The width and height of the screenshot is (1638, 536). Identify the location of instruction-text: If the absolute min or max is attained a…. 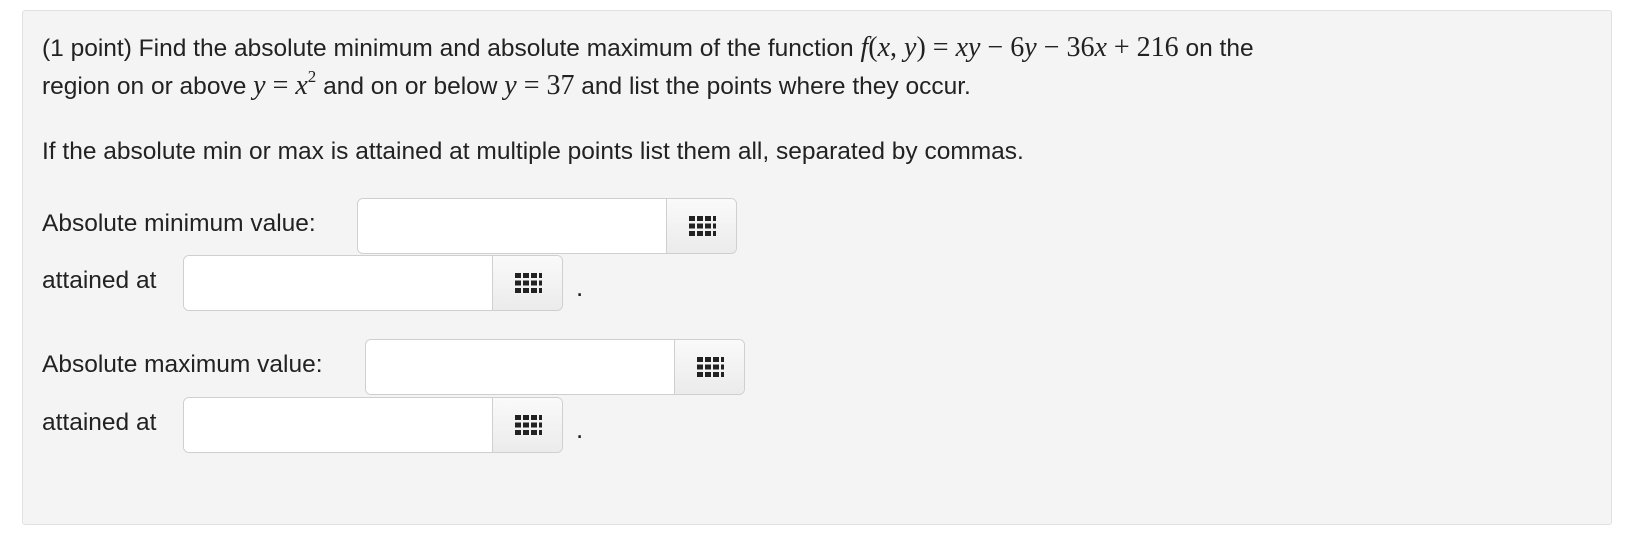
(533, 151).